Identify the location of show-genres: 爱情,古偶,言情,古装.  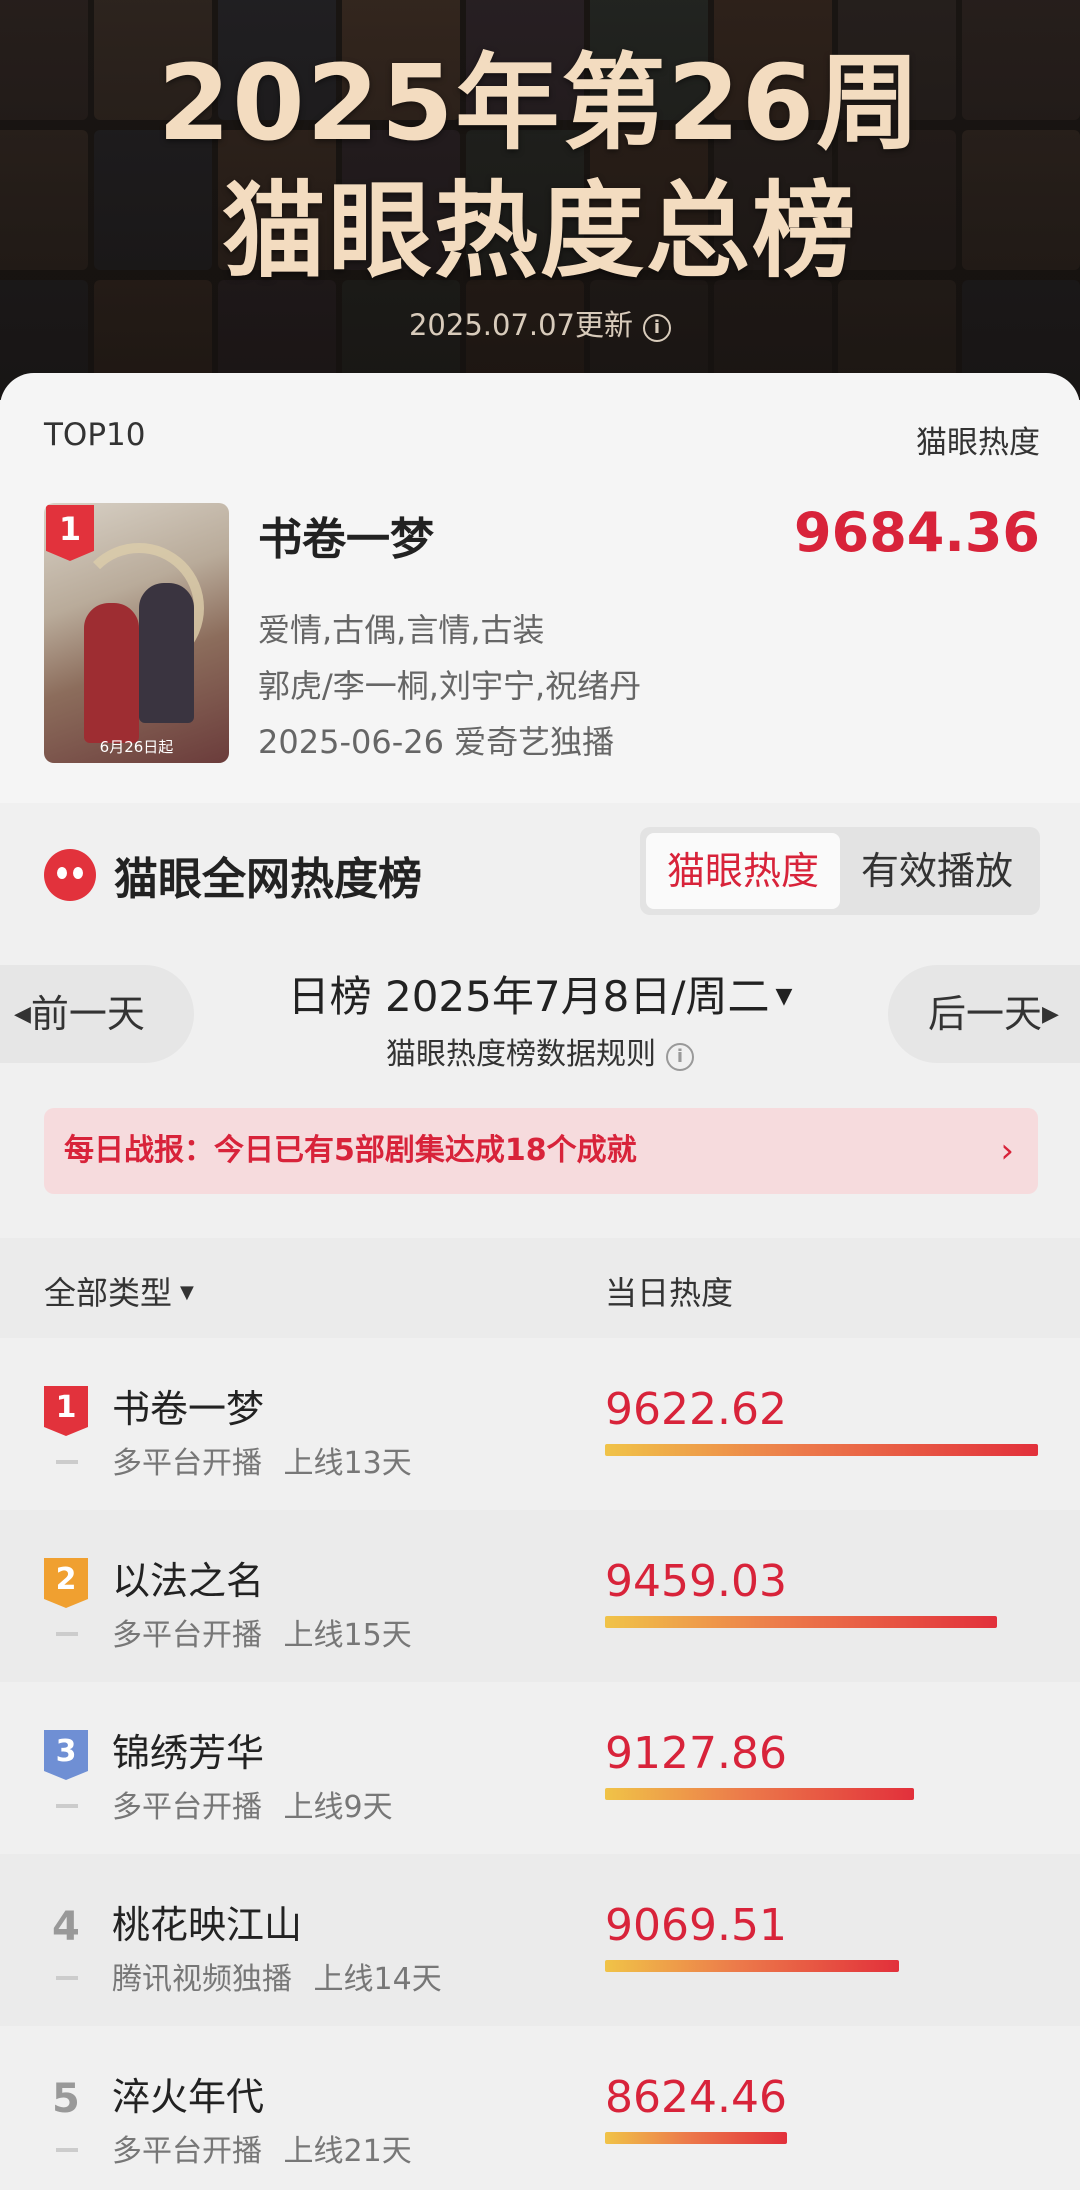
(401, 630).